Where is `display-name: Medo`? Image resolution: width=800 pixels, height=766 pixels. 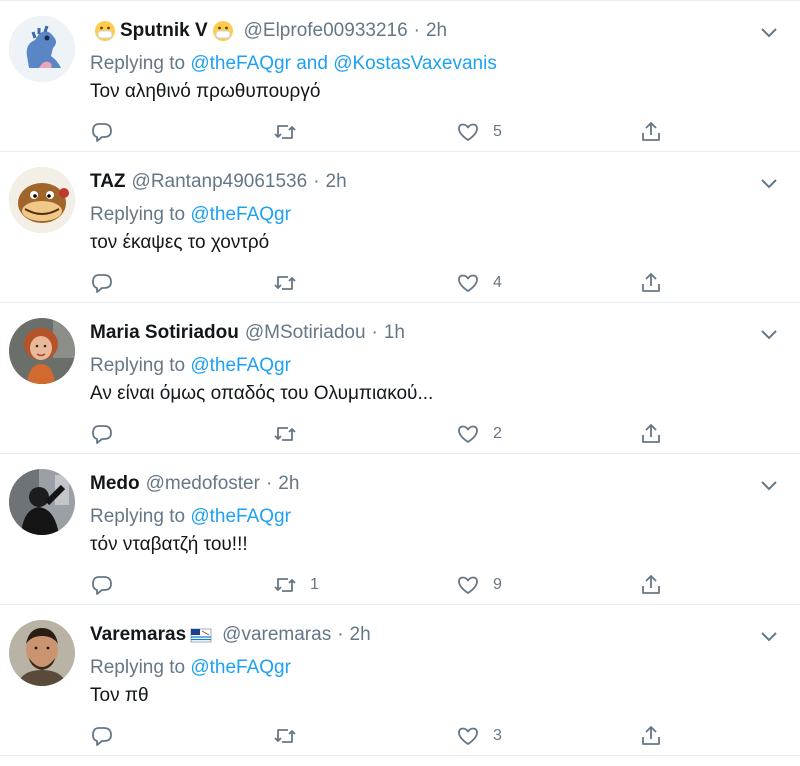
display-name: Medo is located at coordinates (115, 484).